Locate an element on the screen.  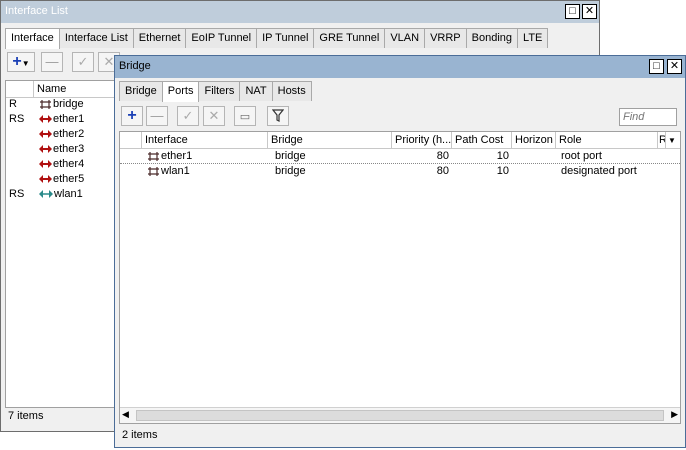
row-name: ether5 is located at coordinates (81, 179).